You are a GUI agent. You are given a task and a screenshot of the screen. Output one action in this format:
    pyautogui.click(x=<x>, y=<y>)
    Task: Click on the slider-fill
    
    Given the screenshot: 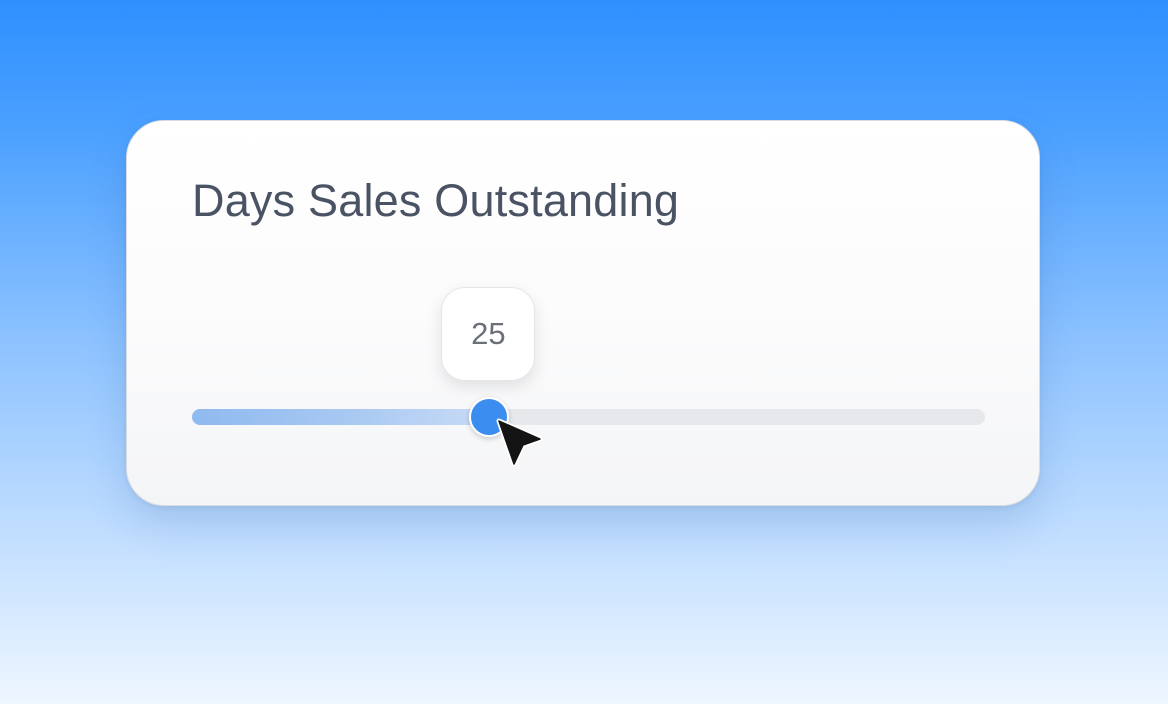 What is the action you would take?
    pyautogui.click(x=341, y=417)
    